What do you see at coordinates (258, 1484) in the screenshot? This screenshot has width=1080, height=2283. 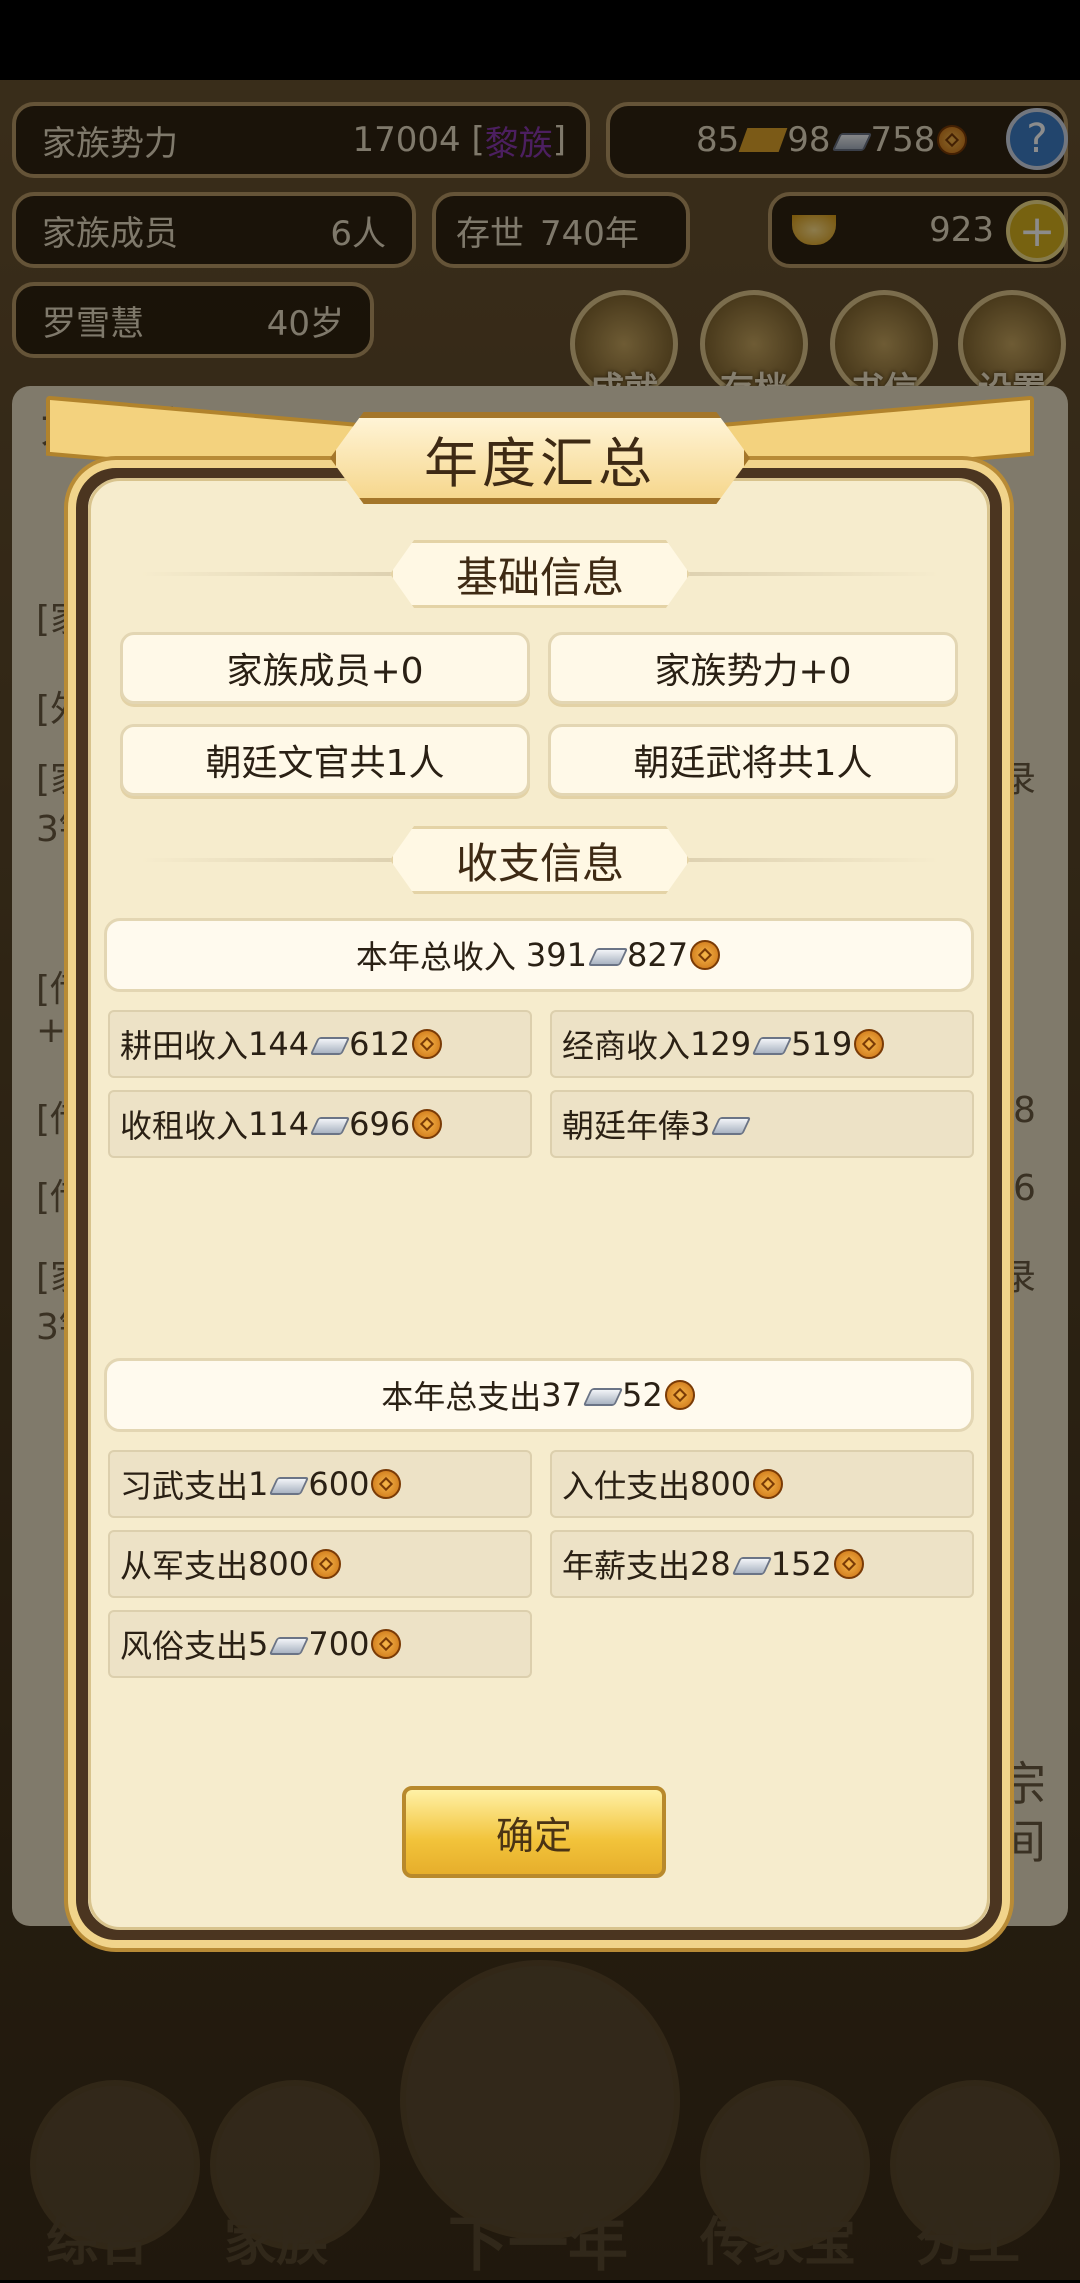 I see `expense-item-silver: 1` at bounding box center [258, 1484].